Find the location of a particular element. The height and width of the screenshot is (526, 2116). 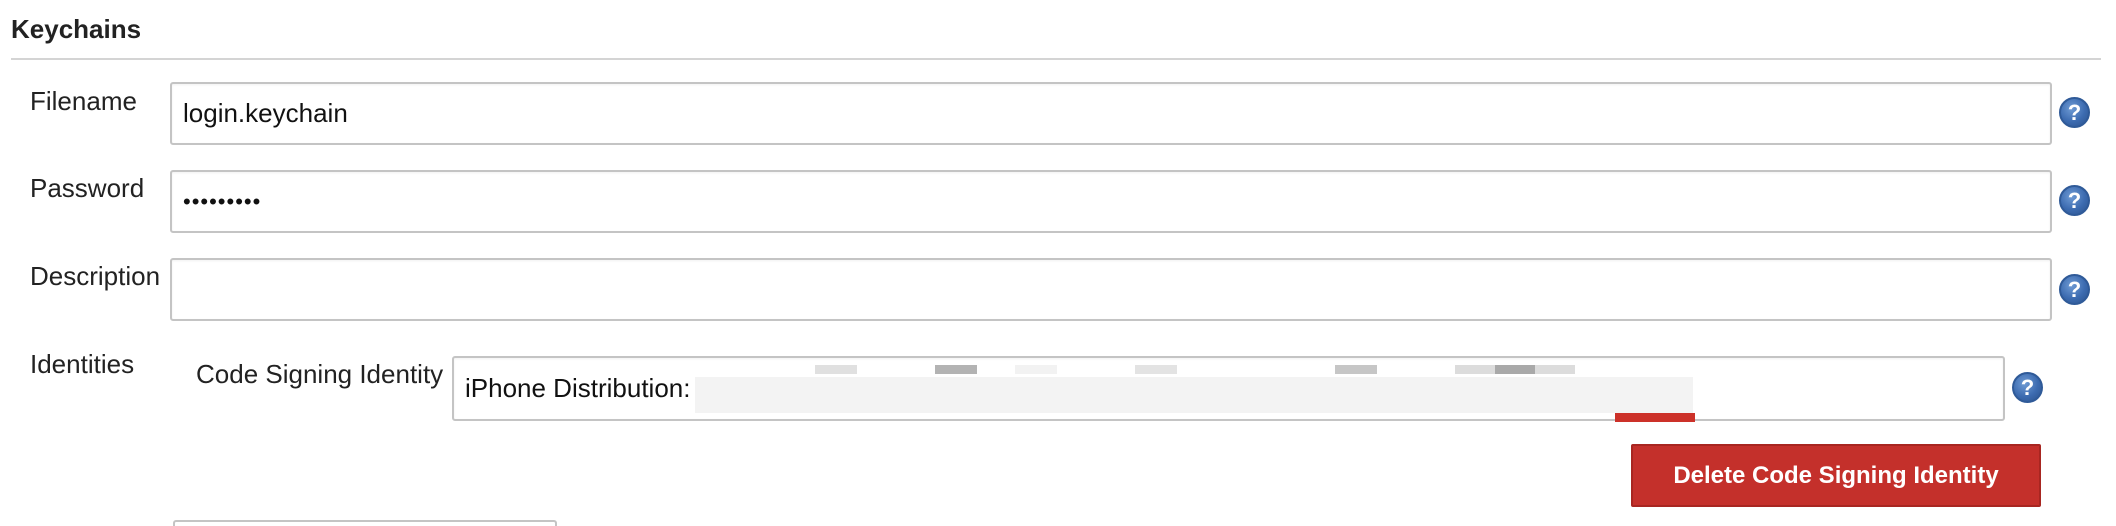

description-input is located at coordinates (1111, 289).